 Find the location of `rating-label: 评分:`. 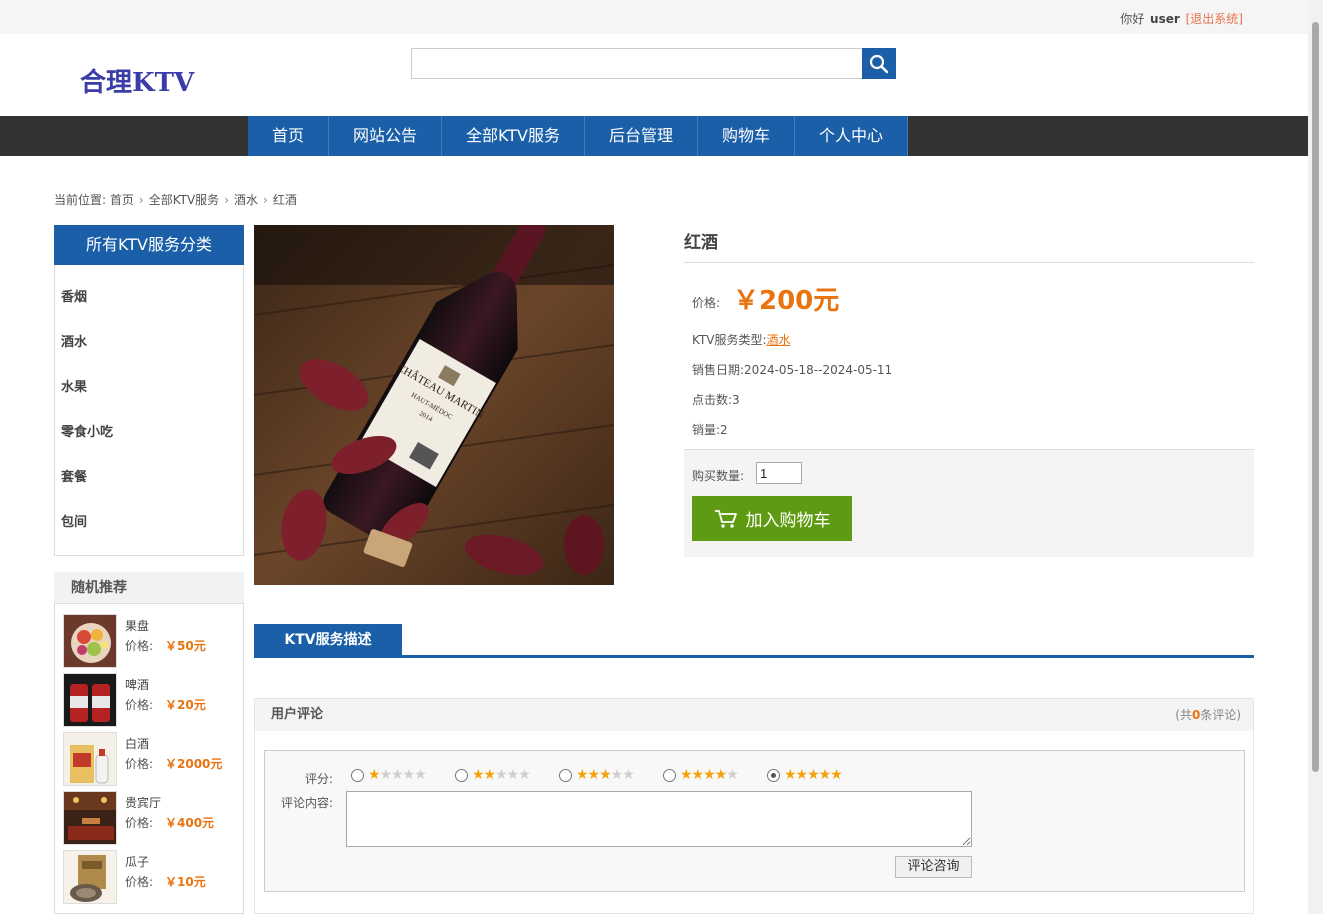

rating-label: 评分: is located at coordinates (319, 779).